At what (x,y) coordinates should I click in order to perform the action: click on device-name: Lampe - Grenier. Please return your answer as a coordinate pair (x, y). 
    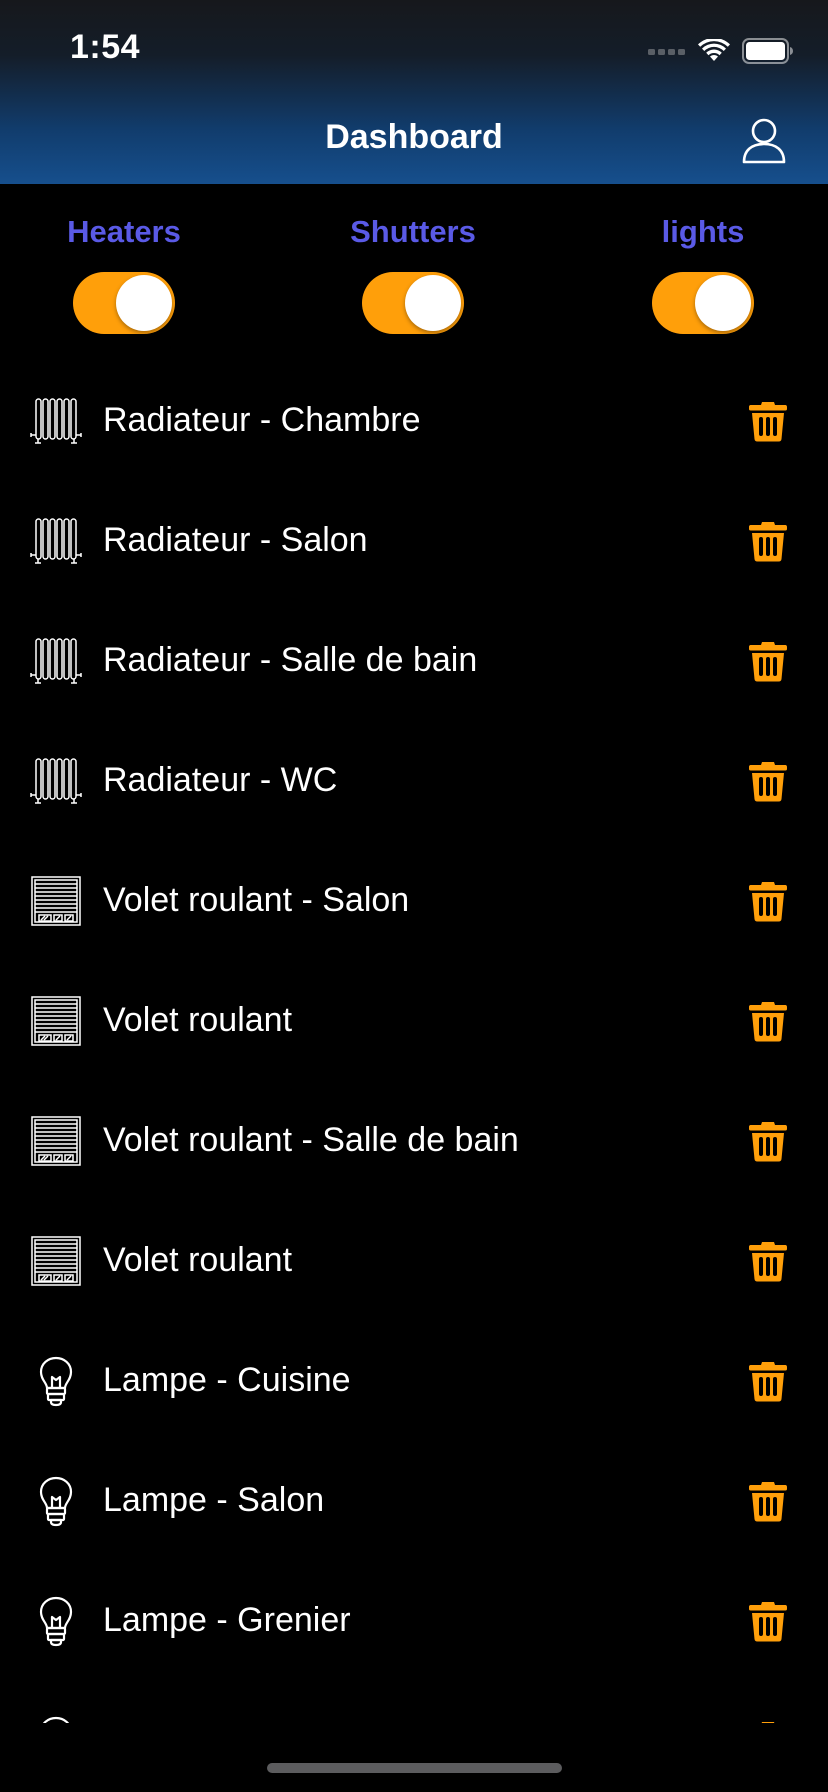
    Looking at the image, I should click on (227, 1620).